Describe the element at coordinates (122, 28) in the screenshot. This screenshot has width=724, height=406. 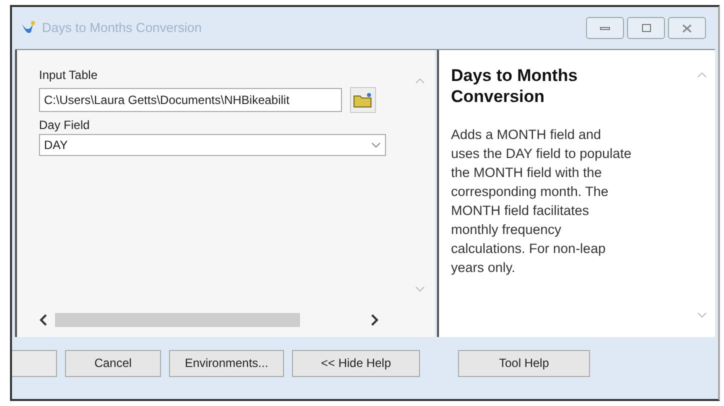
I see `window-title: Days to Months Conversion` at that location.